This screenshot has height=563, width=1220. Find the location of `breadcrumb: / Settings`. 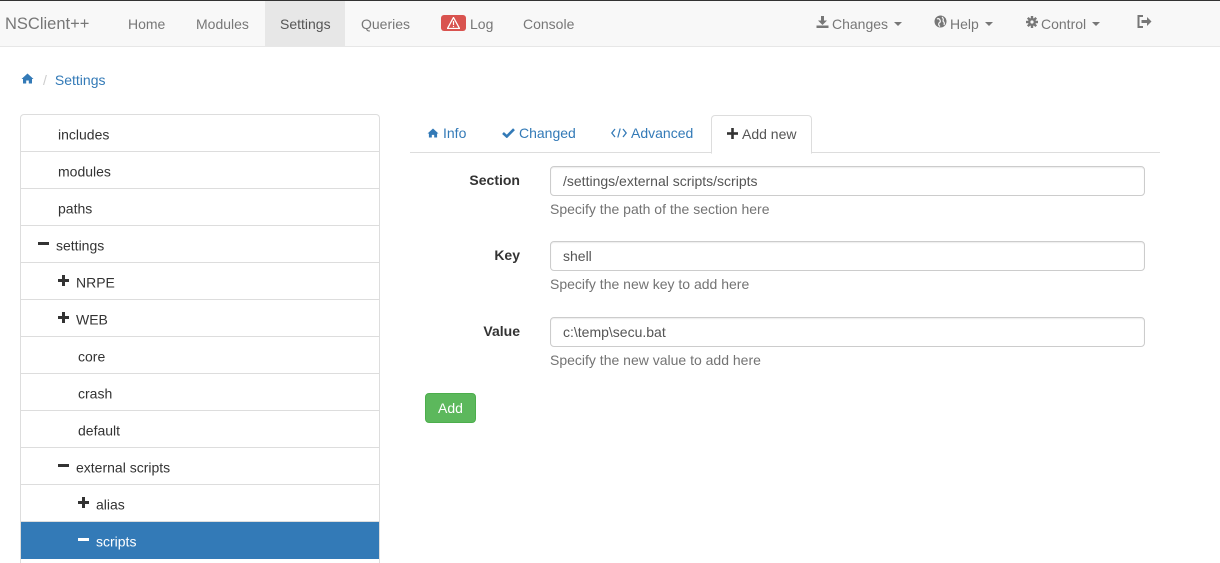

breadcrumb: / Settings is located at coordinates (63, 80).